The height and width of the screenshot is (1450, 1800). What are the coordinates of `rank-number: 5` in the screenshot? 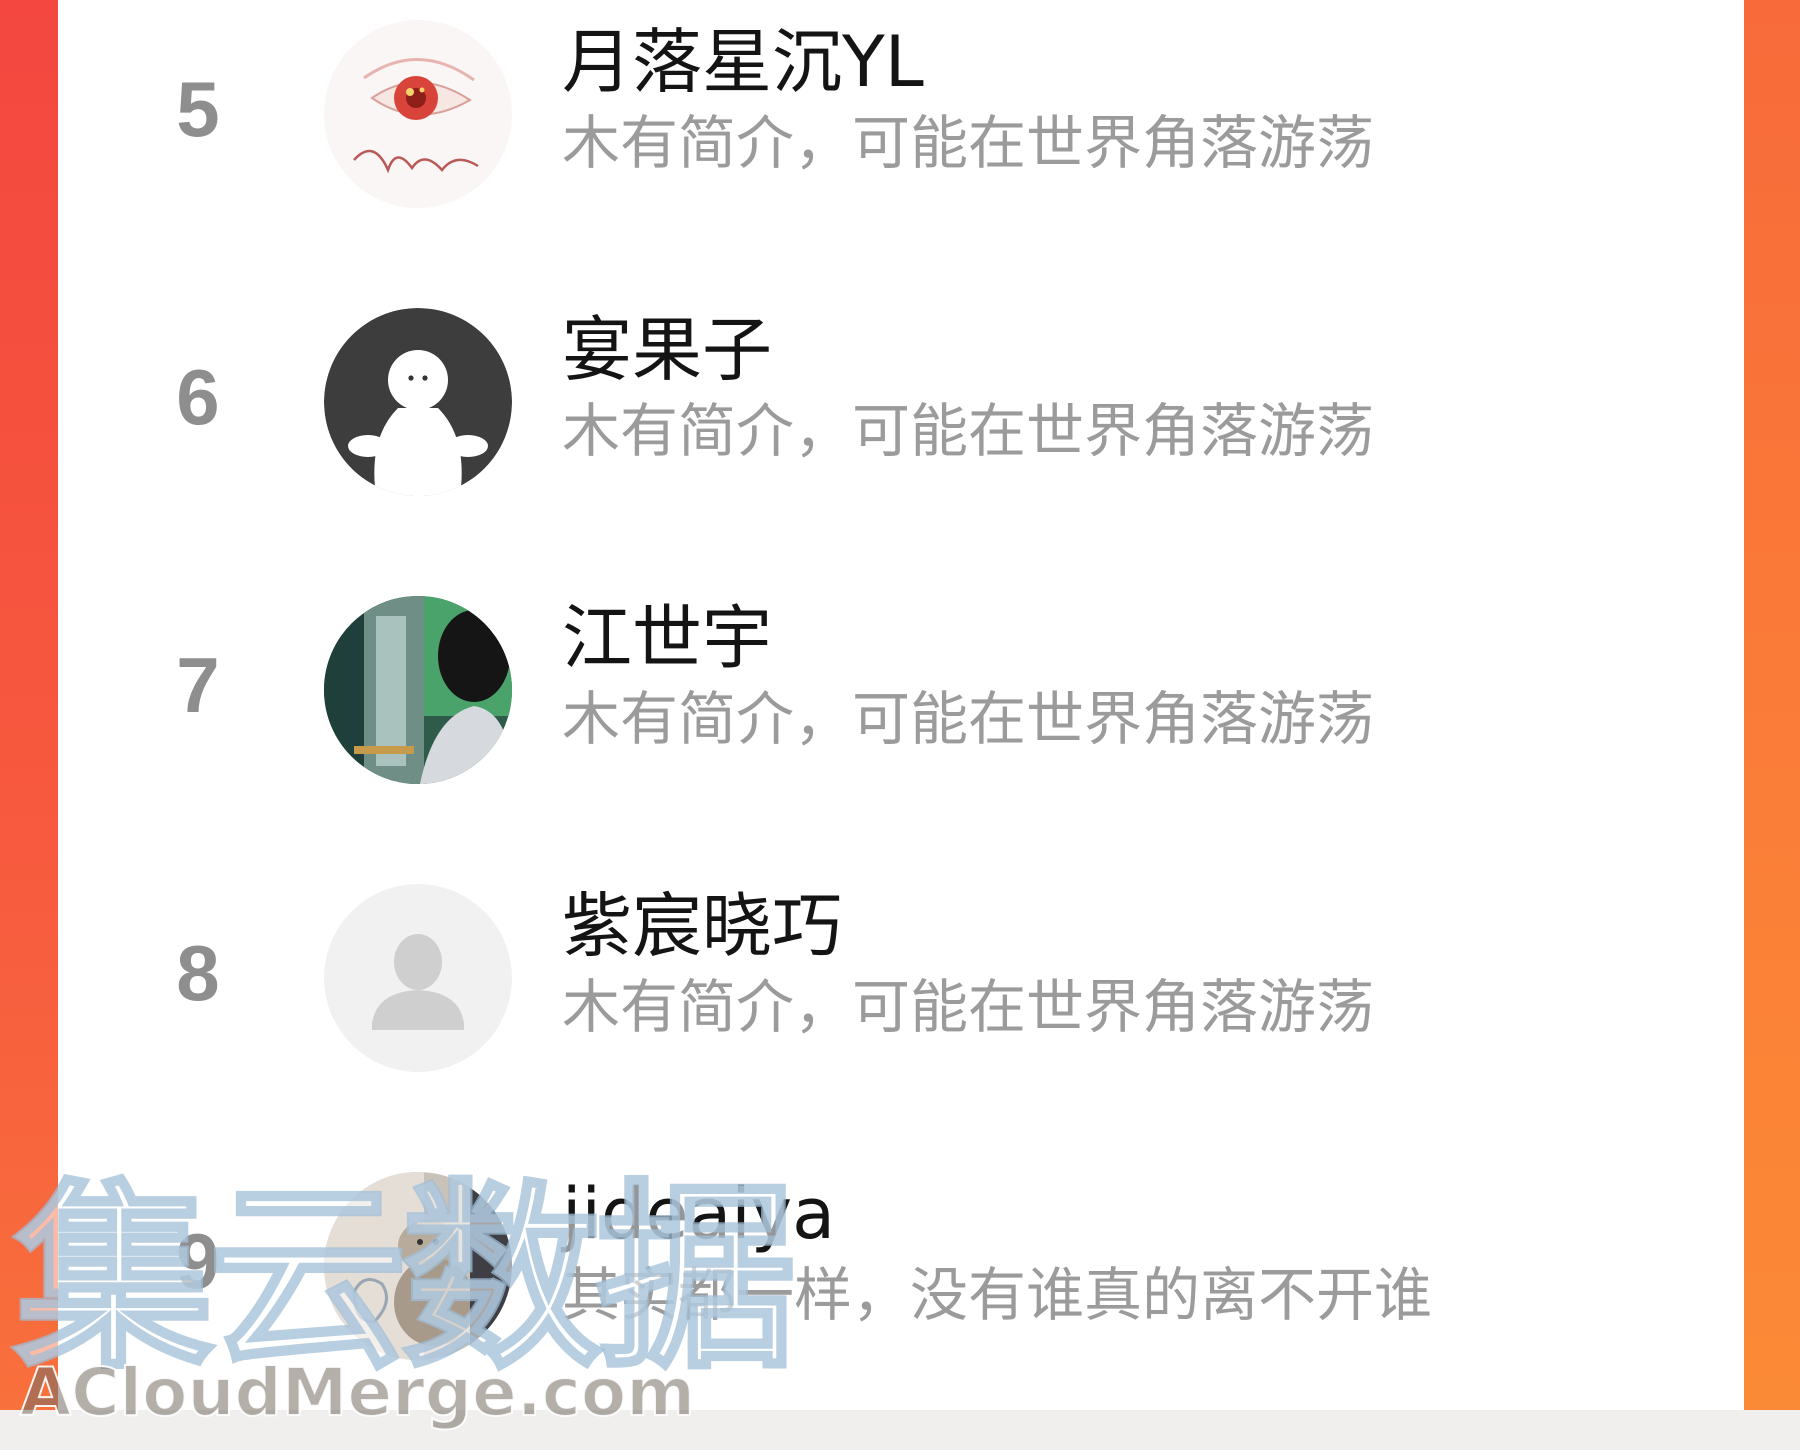 It's located at (198, 109).